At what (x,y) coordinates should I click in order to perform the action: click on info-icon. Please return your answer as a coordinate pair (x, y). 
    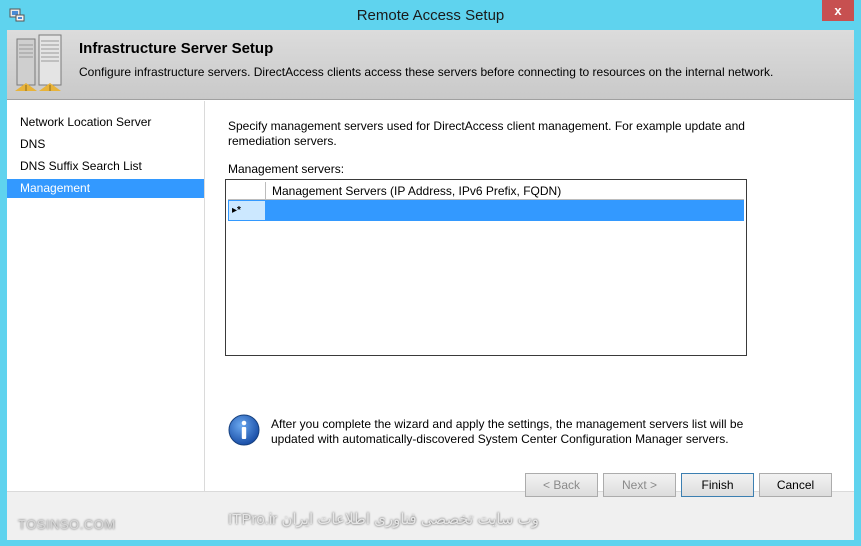
    Looking at the image, I should click on (244, 430).